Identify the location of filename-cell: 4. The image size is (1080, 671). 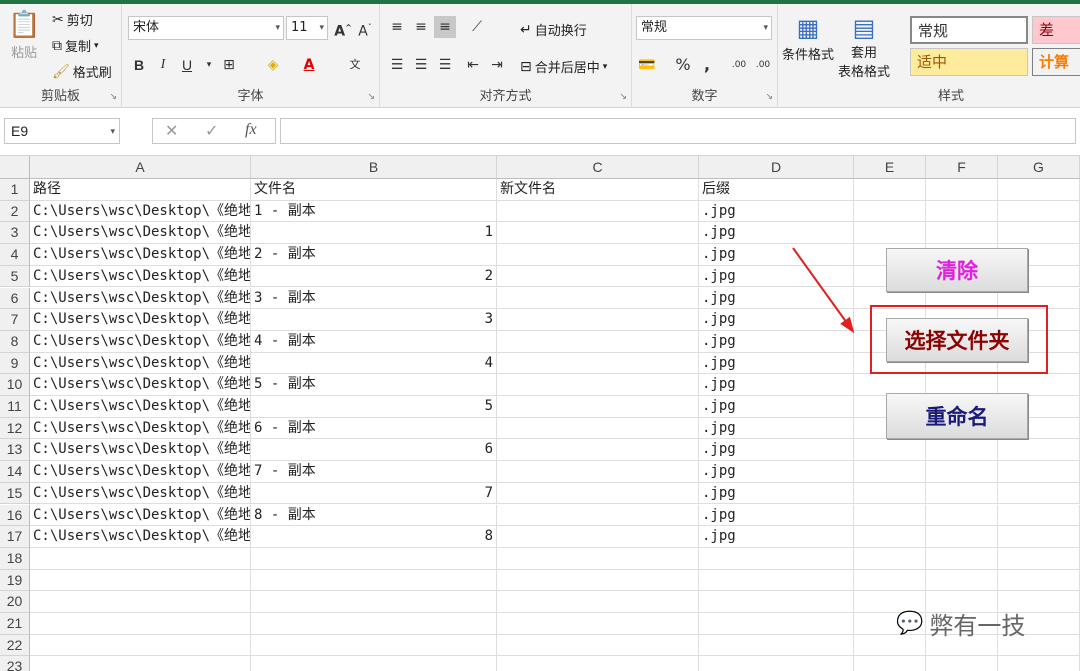
(374, 363).